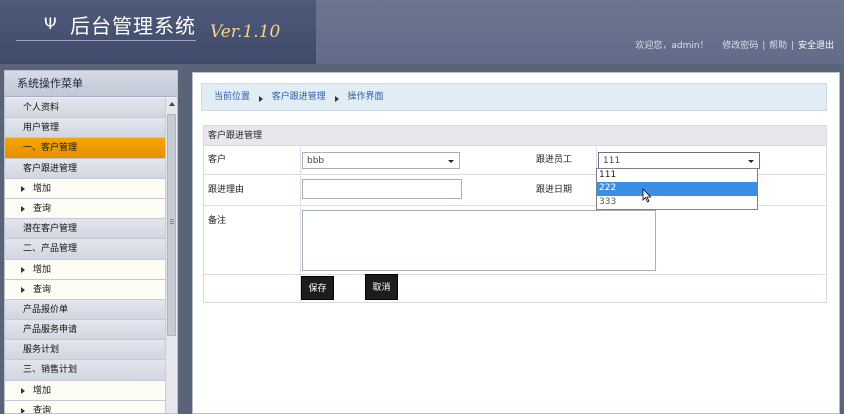 This screenshot has height=414, width=844. What do you see at coordinates (50, 249) in the screenshot?
I see `sidebar-item-label: 二、产品管理` at bounding box center [50, 249].